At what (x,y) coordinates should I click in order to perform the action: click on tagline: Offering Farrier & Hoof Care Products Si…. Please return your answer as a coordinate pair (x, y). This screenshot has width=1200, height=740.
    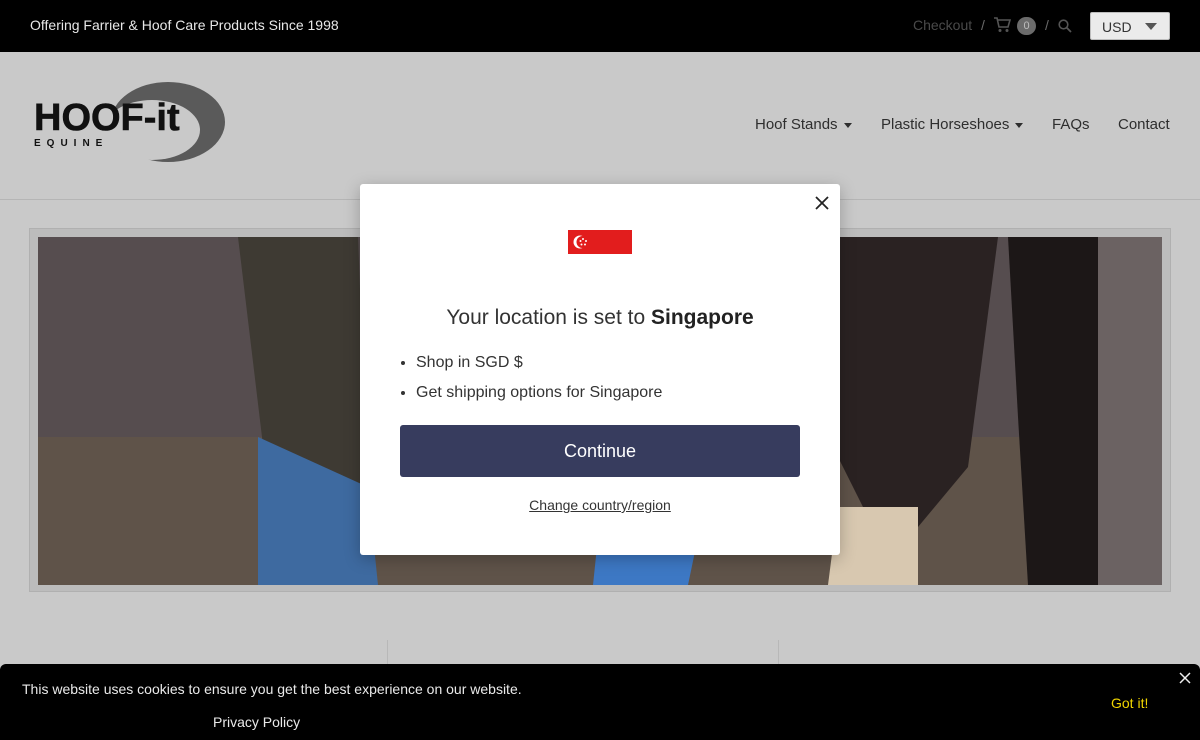
    Looking at the image, I should click on (184, 25).